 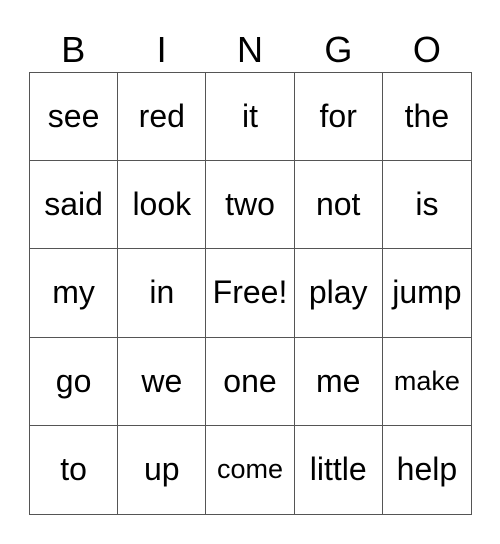 I want to click on bingo-cell: in, so click(x=162, y=293).